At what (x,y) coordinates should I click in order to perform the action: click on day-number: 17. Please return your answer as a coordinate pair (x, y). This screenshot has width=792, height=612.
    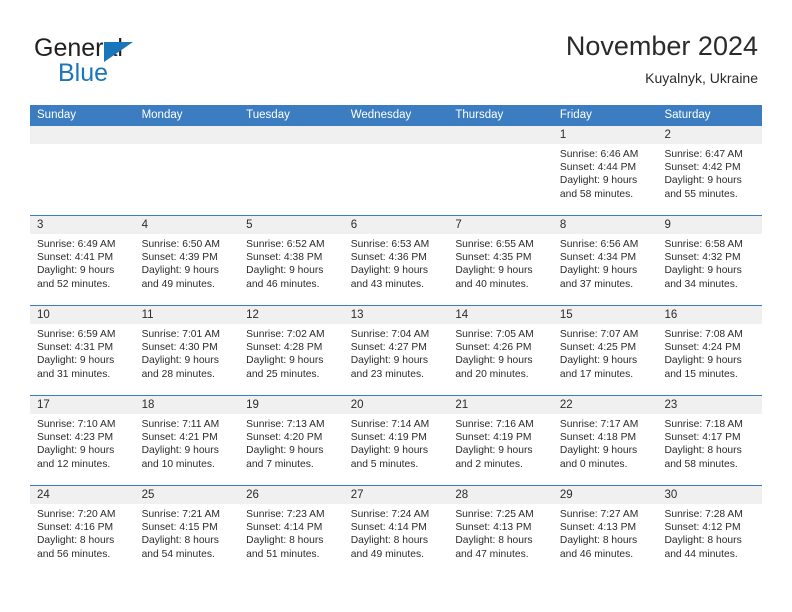
    Looking at the image, I should click on (43, 405).